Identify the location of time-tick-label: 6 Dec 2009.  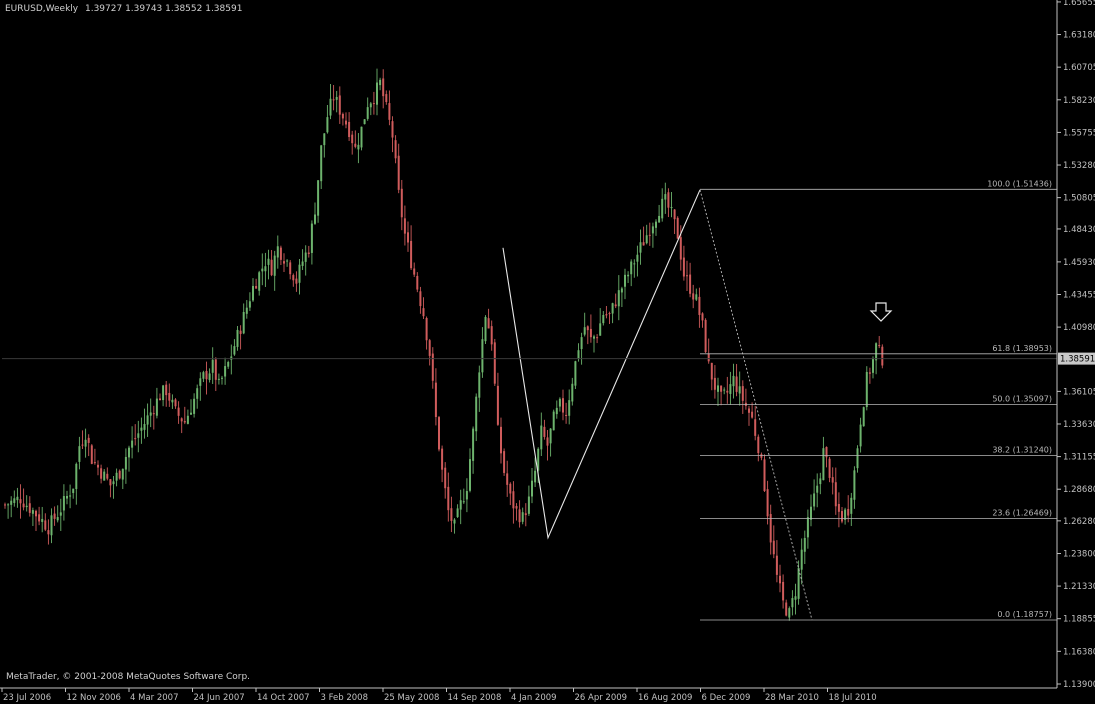
(726, 698).